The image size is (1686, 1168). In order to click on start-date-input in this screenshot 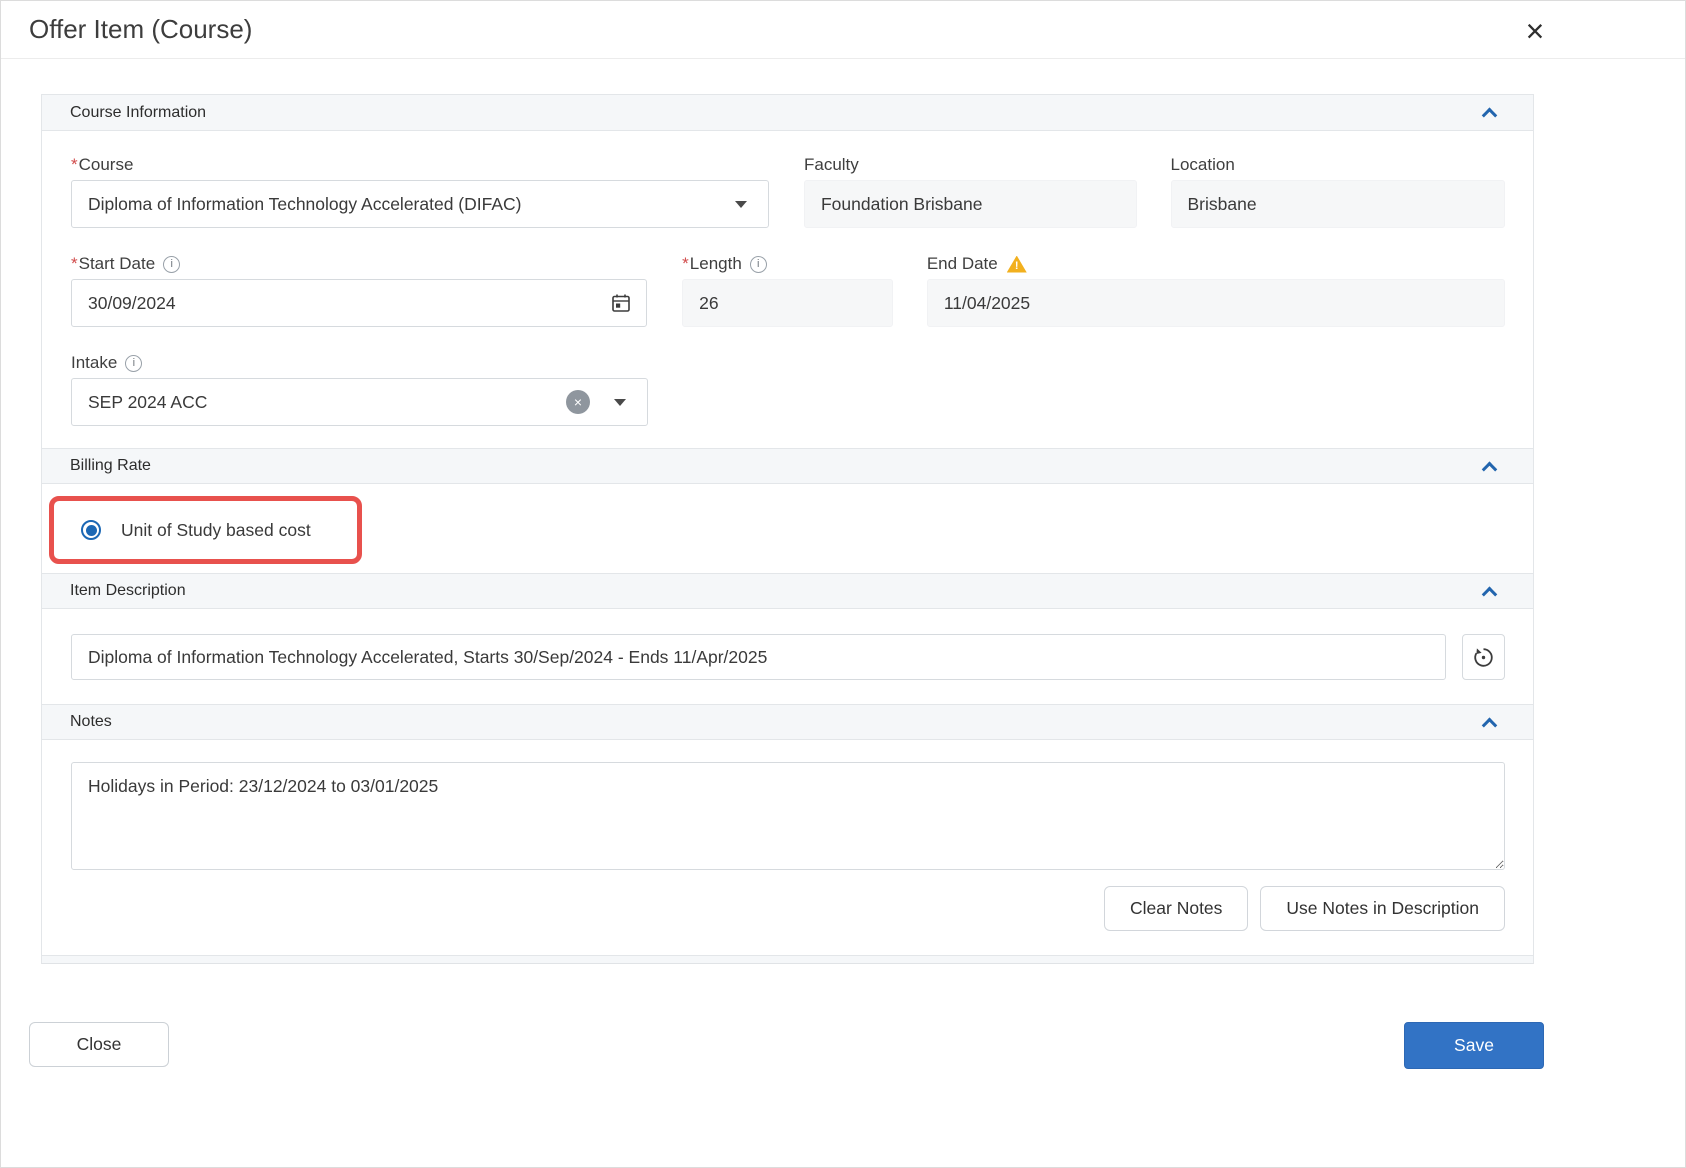, I will do `click(359, 303)`.